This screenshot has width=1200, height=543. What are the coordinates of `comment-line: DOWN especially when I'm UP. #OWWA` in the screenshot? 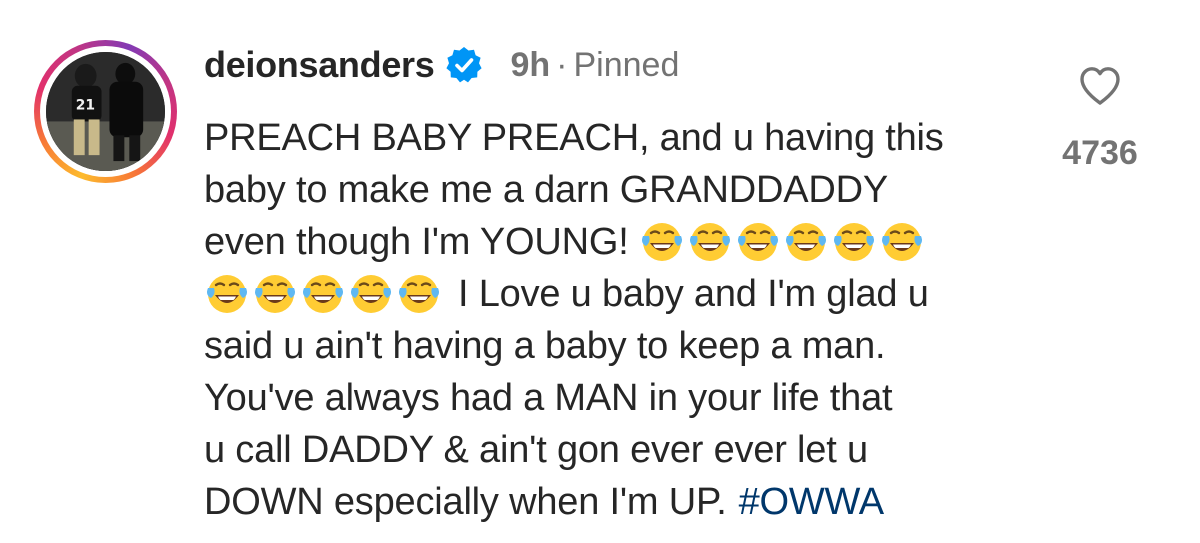 It's located at (614, 502).